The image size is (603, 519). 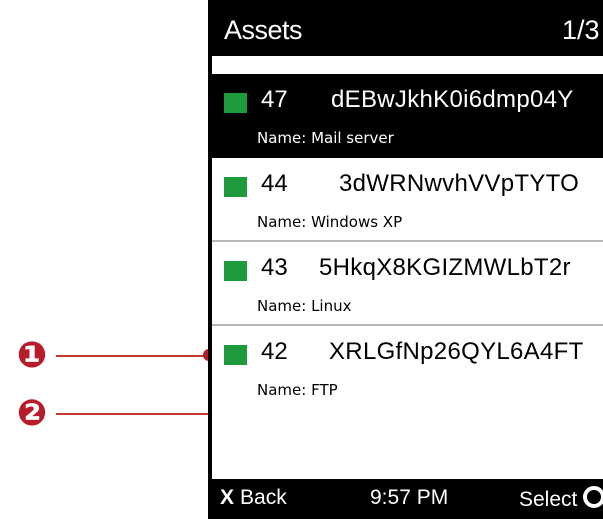 I want to click on list-top-spacer, so click(x=407, y=65).